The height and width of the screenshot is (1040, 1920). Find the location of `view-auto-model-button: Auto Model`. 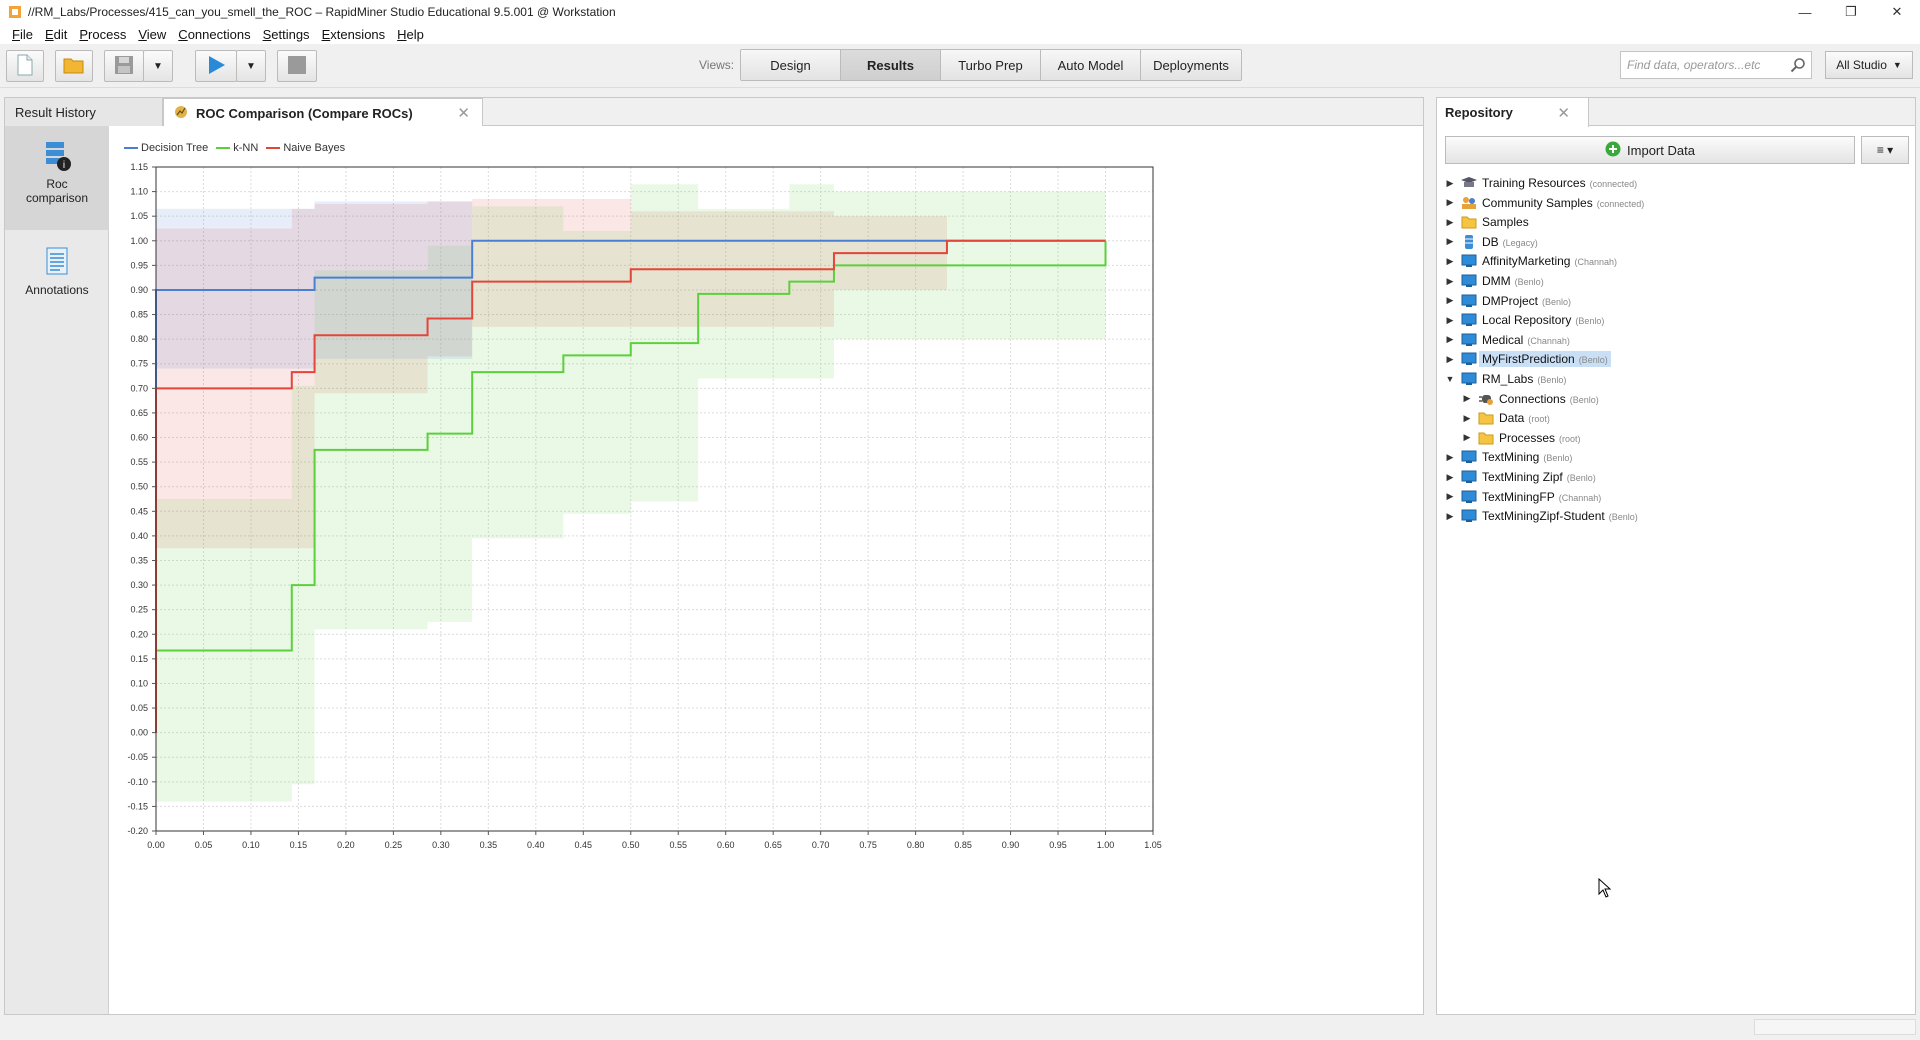

view-auto-model-button: Auto Model is located at coordinates (1091, 65).